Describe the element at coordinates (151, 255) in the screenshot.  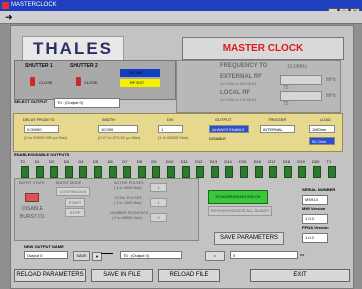
I see `target-output-dropdown: T0 : (Output 0)` at that location.